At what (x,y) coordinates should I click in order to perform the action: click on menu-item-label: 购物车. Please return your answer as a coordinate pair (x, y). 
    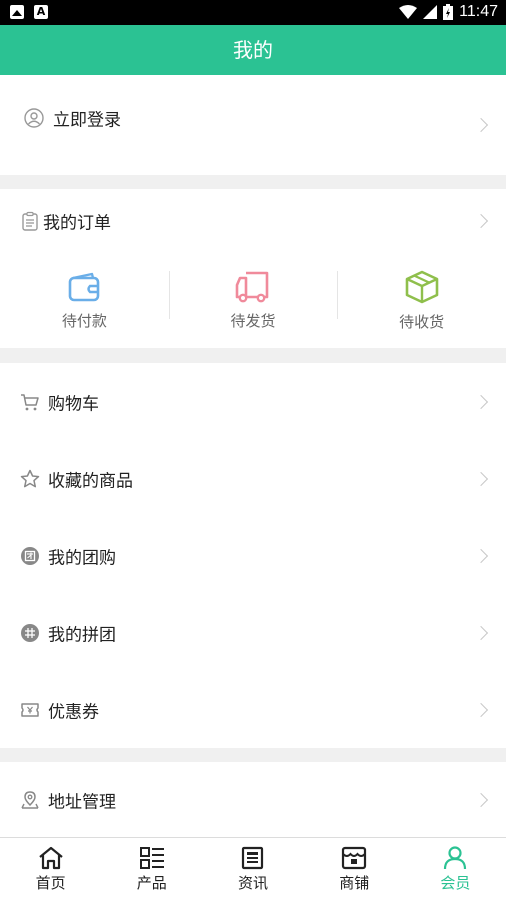
    Looking at the image, I should click on (73, 404).